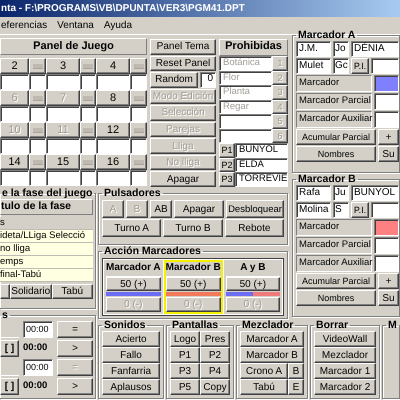 The height and width of the screenshot is (400, 400). What do you see at coordinates (313, 210) in the screenshot?
I see `surname-field: Molina` at bounding box center [313, 210].